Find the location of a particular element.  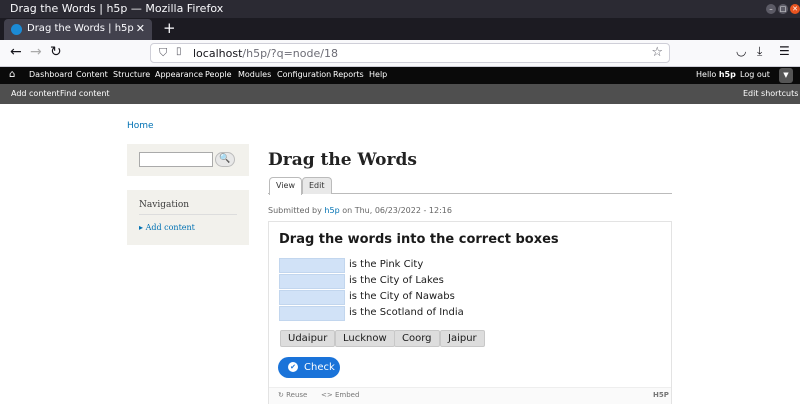

toolbar-appearance: Appearance is located at coordinates (179, 74).